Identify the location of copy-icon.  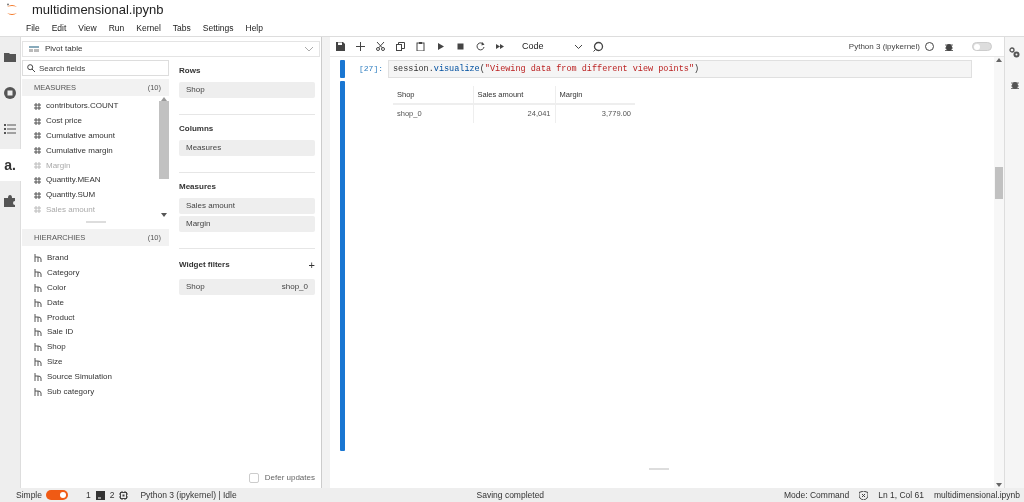
(400, 46).